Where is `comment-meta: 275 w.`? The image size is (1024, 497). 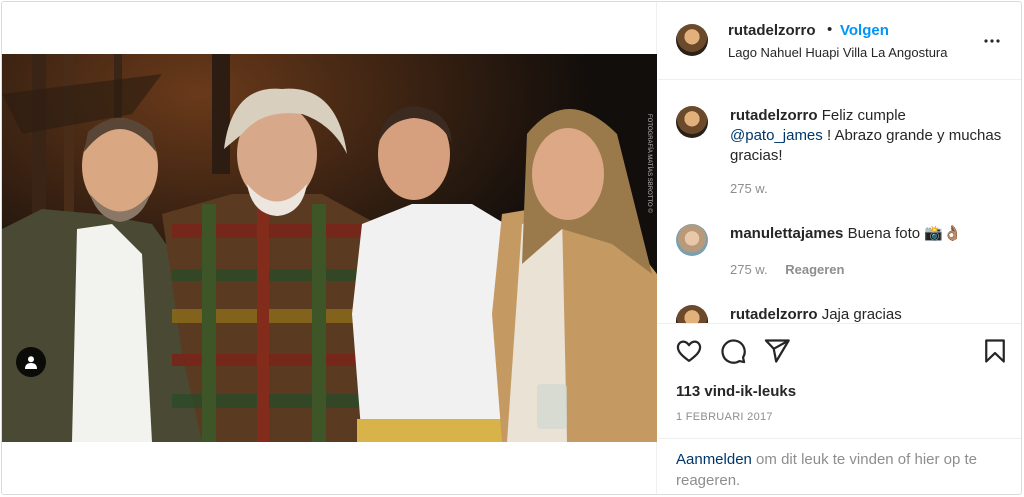 comment-meta: 275 w. is located at coordinates (749, 188).